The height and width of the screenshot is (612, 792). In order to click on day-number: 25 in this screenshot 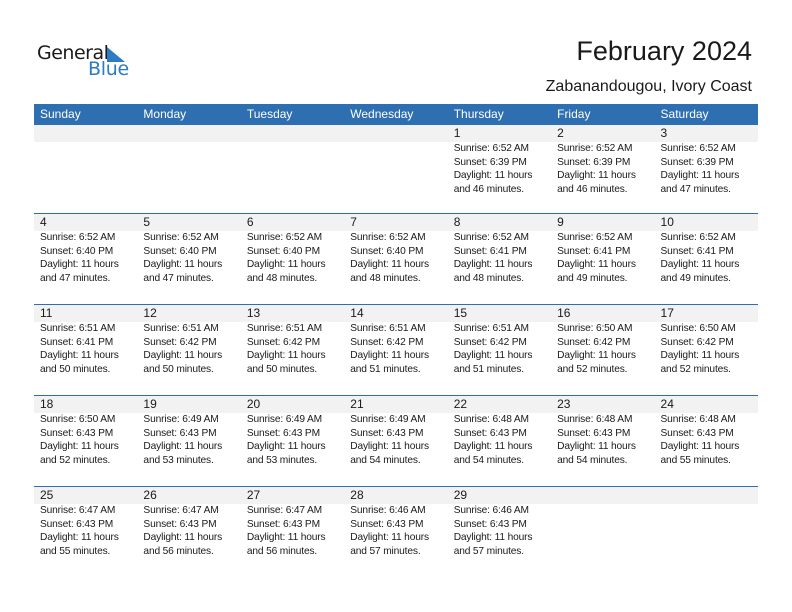, I will do `click(47, 495)`.